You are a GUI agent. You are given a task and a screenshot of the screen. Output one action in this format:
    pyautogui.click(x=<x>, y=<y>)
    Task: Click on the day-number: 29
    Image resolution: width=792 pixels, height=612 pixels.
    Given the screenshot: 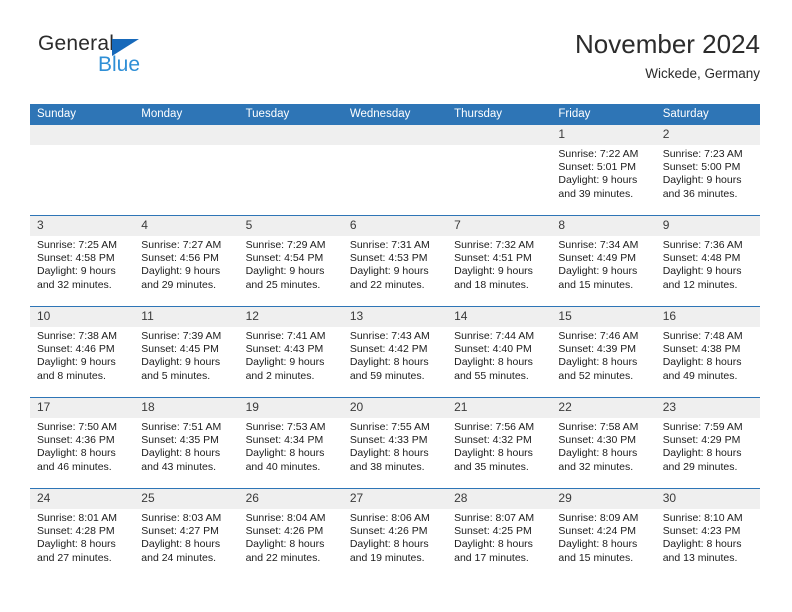 What is the action you would take?
    pyautogui.click(x=603, y=499)
    